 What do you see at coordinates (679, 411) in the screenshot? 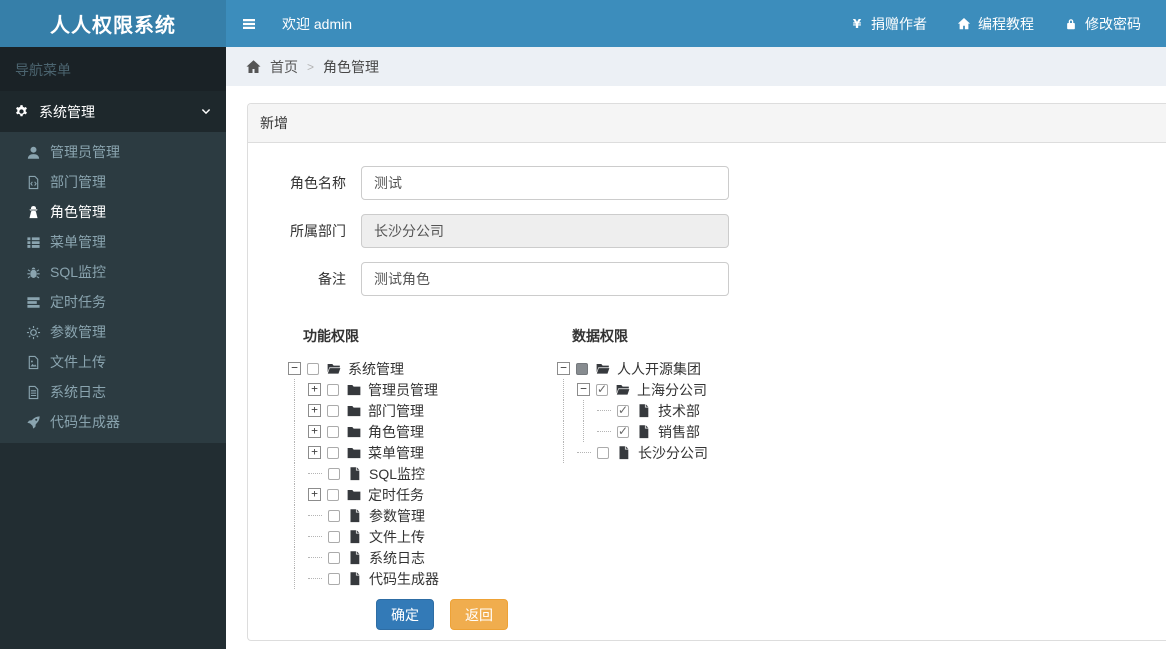
I see `tree-node-label: 技术部` at bounding box center [679, 411].